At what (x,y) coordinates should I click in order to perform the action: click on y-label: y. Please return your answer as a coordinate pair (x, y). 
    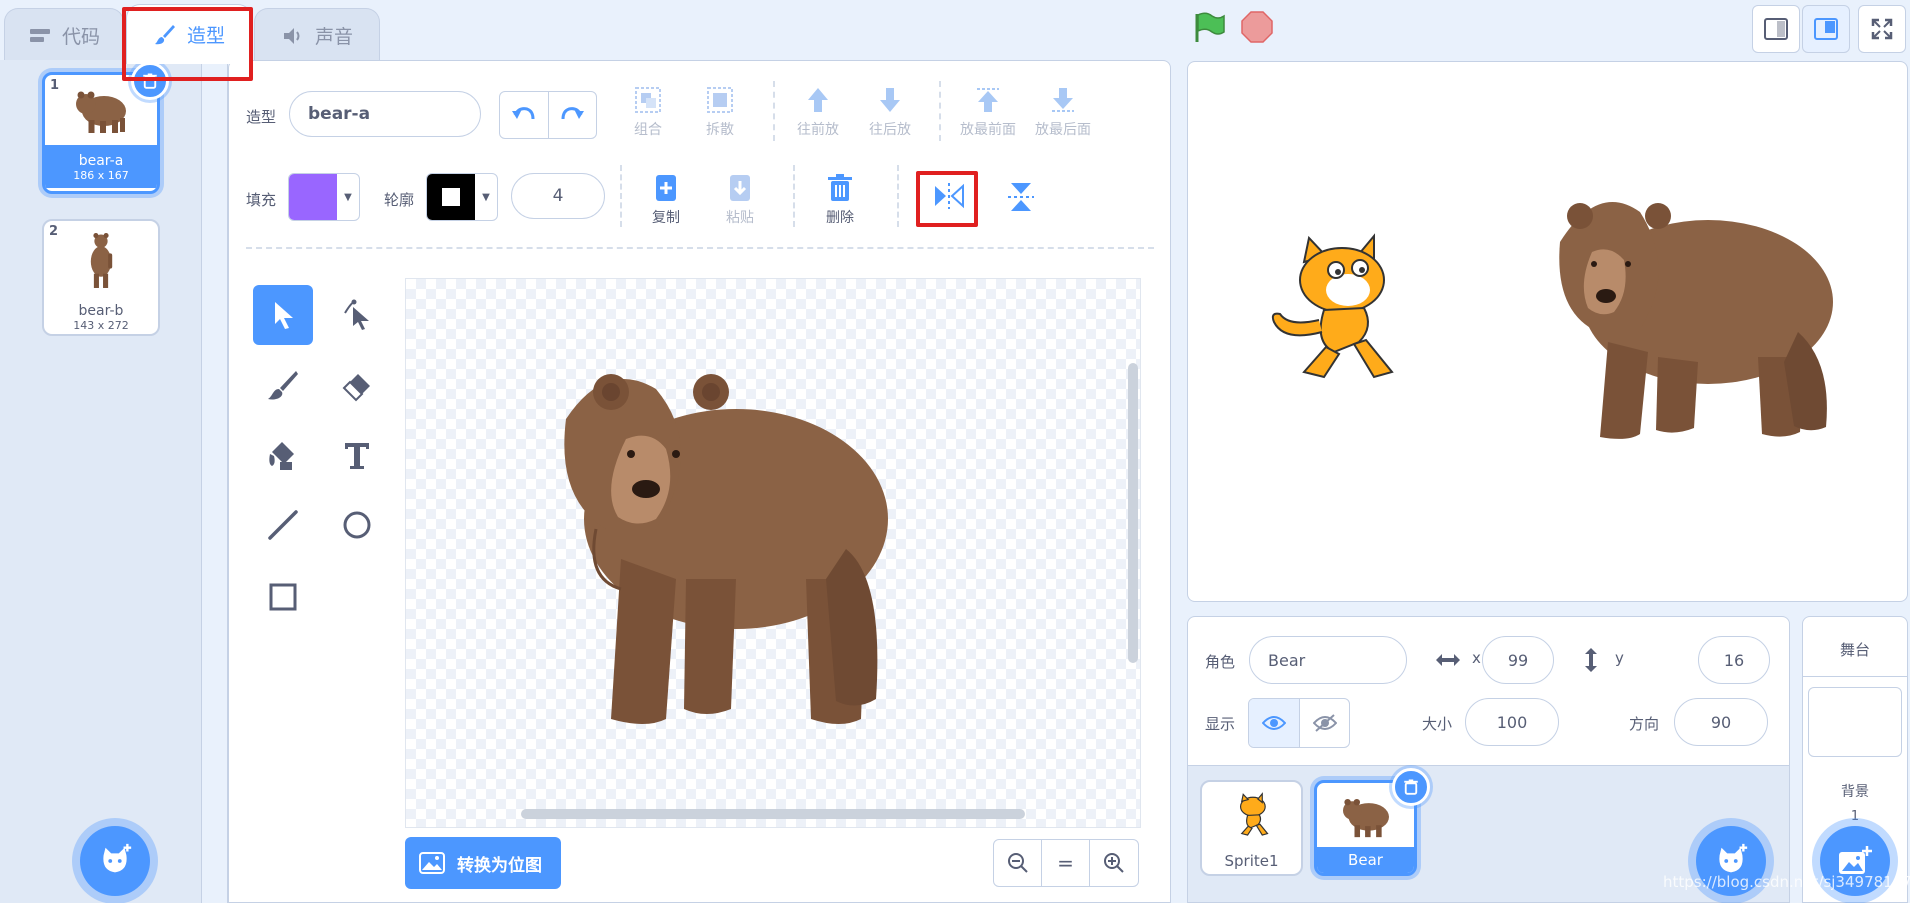
    Looking at the image, I should click on (1619, 658).